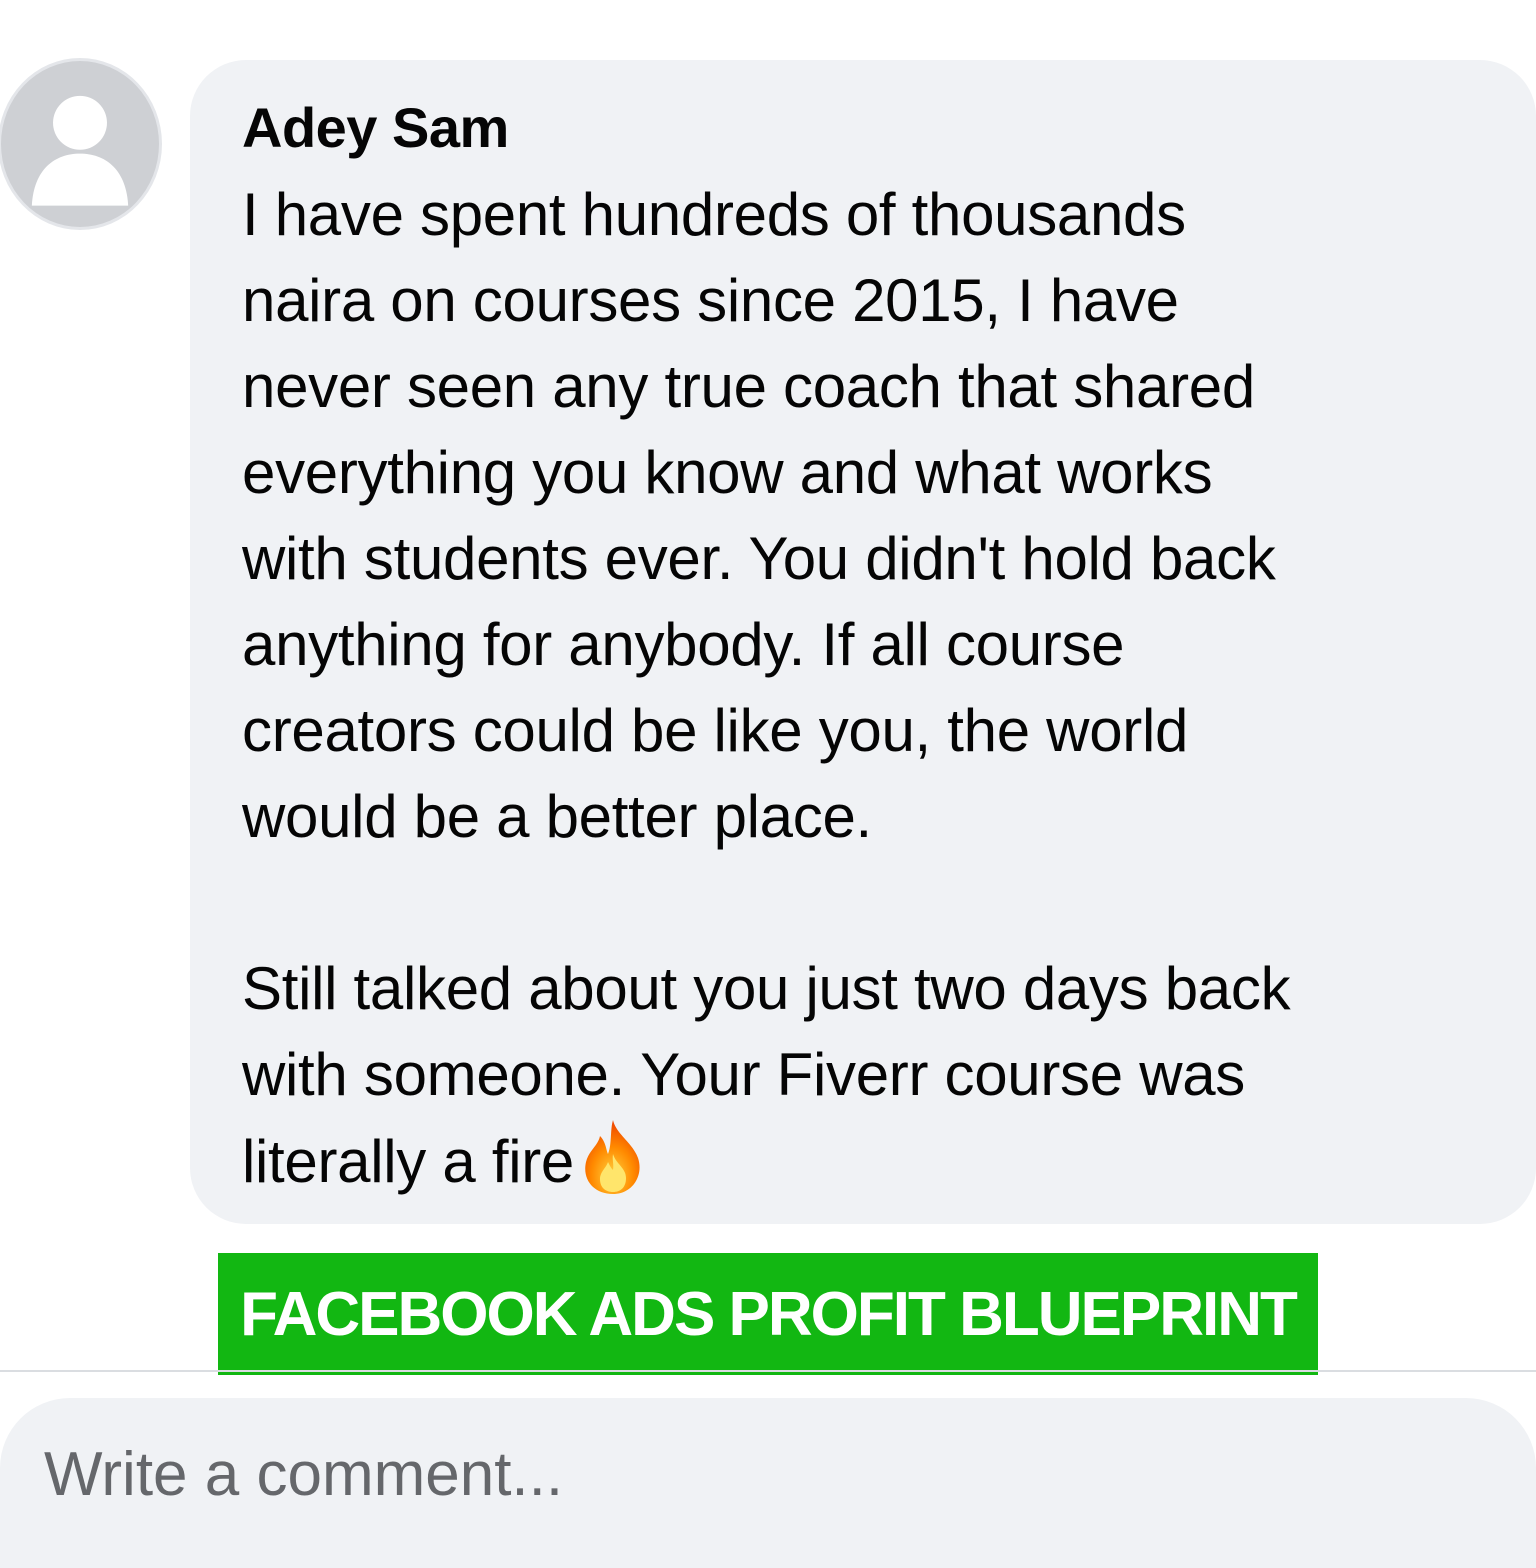 This screenshot has width=1536, height=1568. Describe the element at coordinates (613, 1157) in the screenshot. I see `fire-emoji-icon` at that location.